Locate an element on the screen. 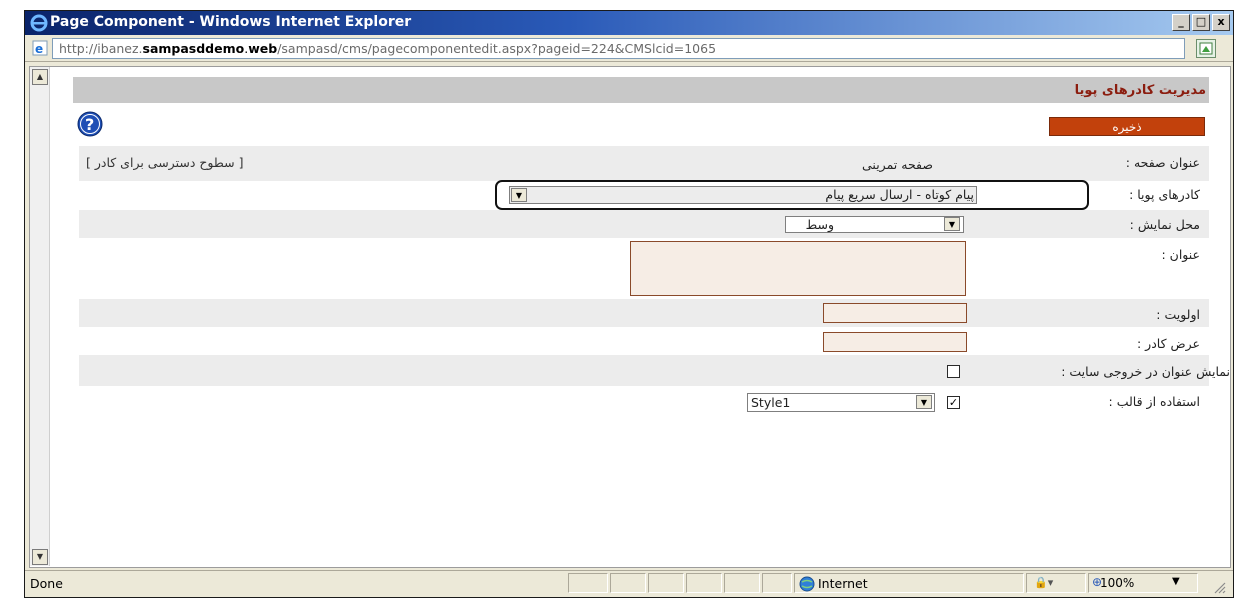 This screenshot has height=606, width=1254. help-icon: ? is located at coordinates (90, 124).